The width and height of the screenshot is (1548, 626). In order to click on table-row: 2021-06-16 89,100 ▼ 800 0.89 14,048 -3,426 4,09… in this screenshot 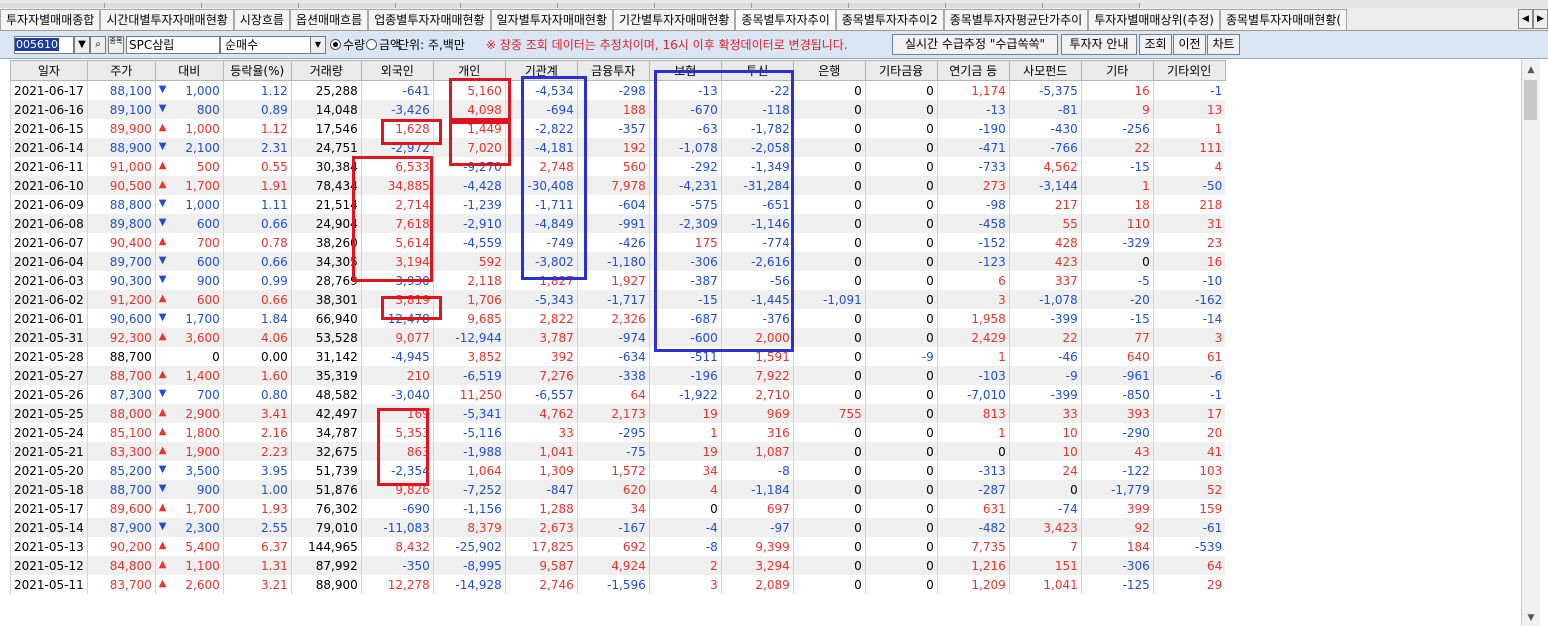, I will do `click(618, 109)`.